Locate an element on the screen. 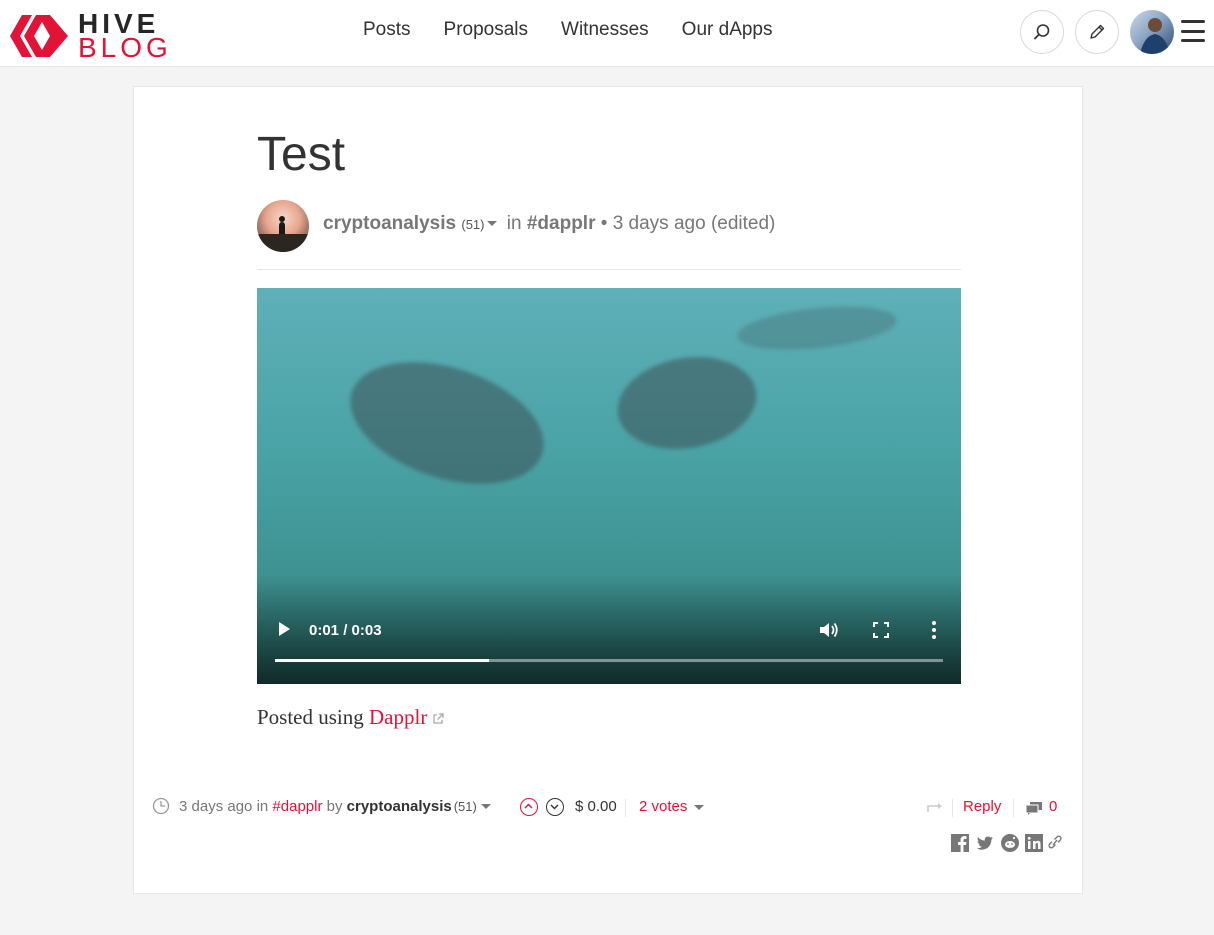 This screenshot has width=1214, height=935. hive-logo-icon is located at coordinates (39, 36).